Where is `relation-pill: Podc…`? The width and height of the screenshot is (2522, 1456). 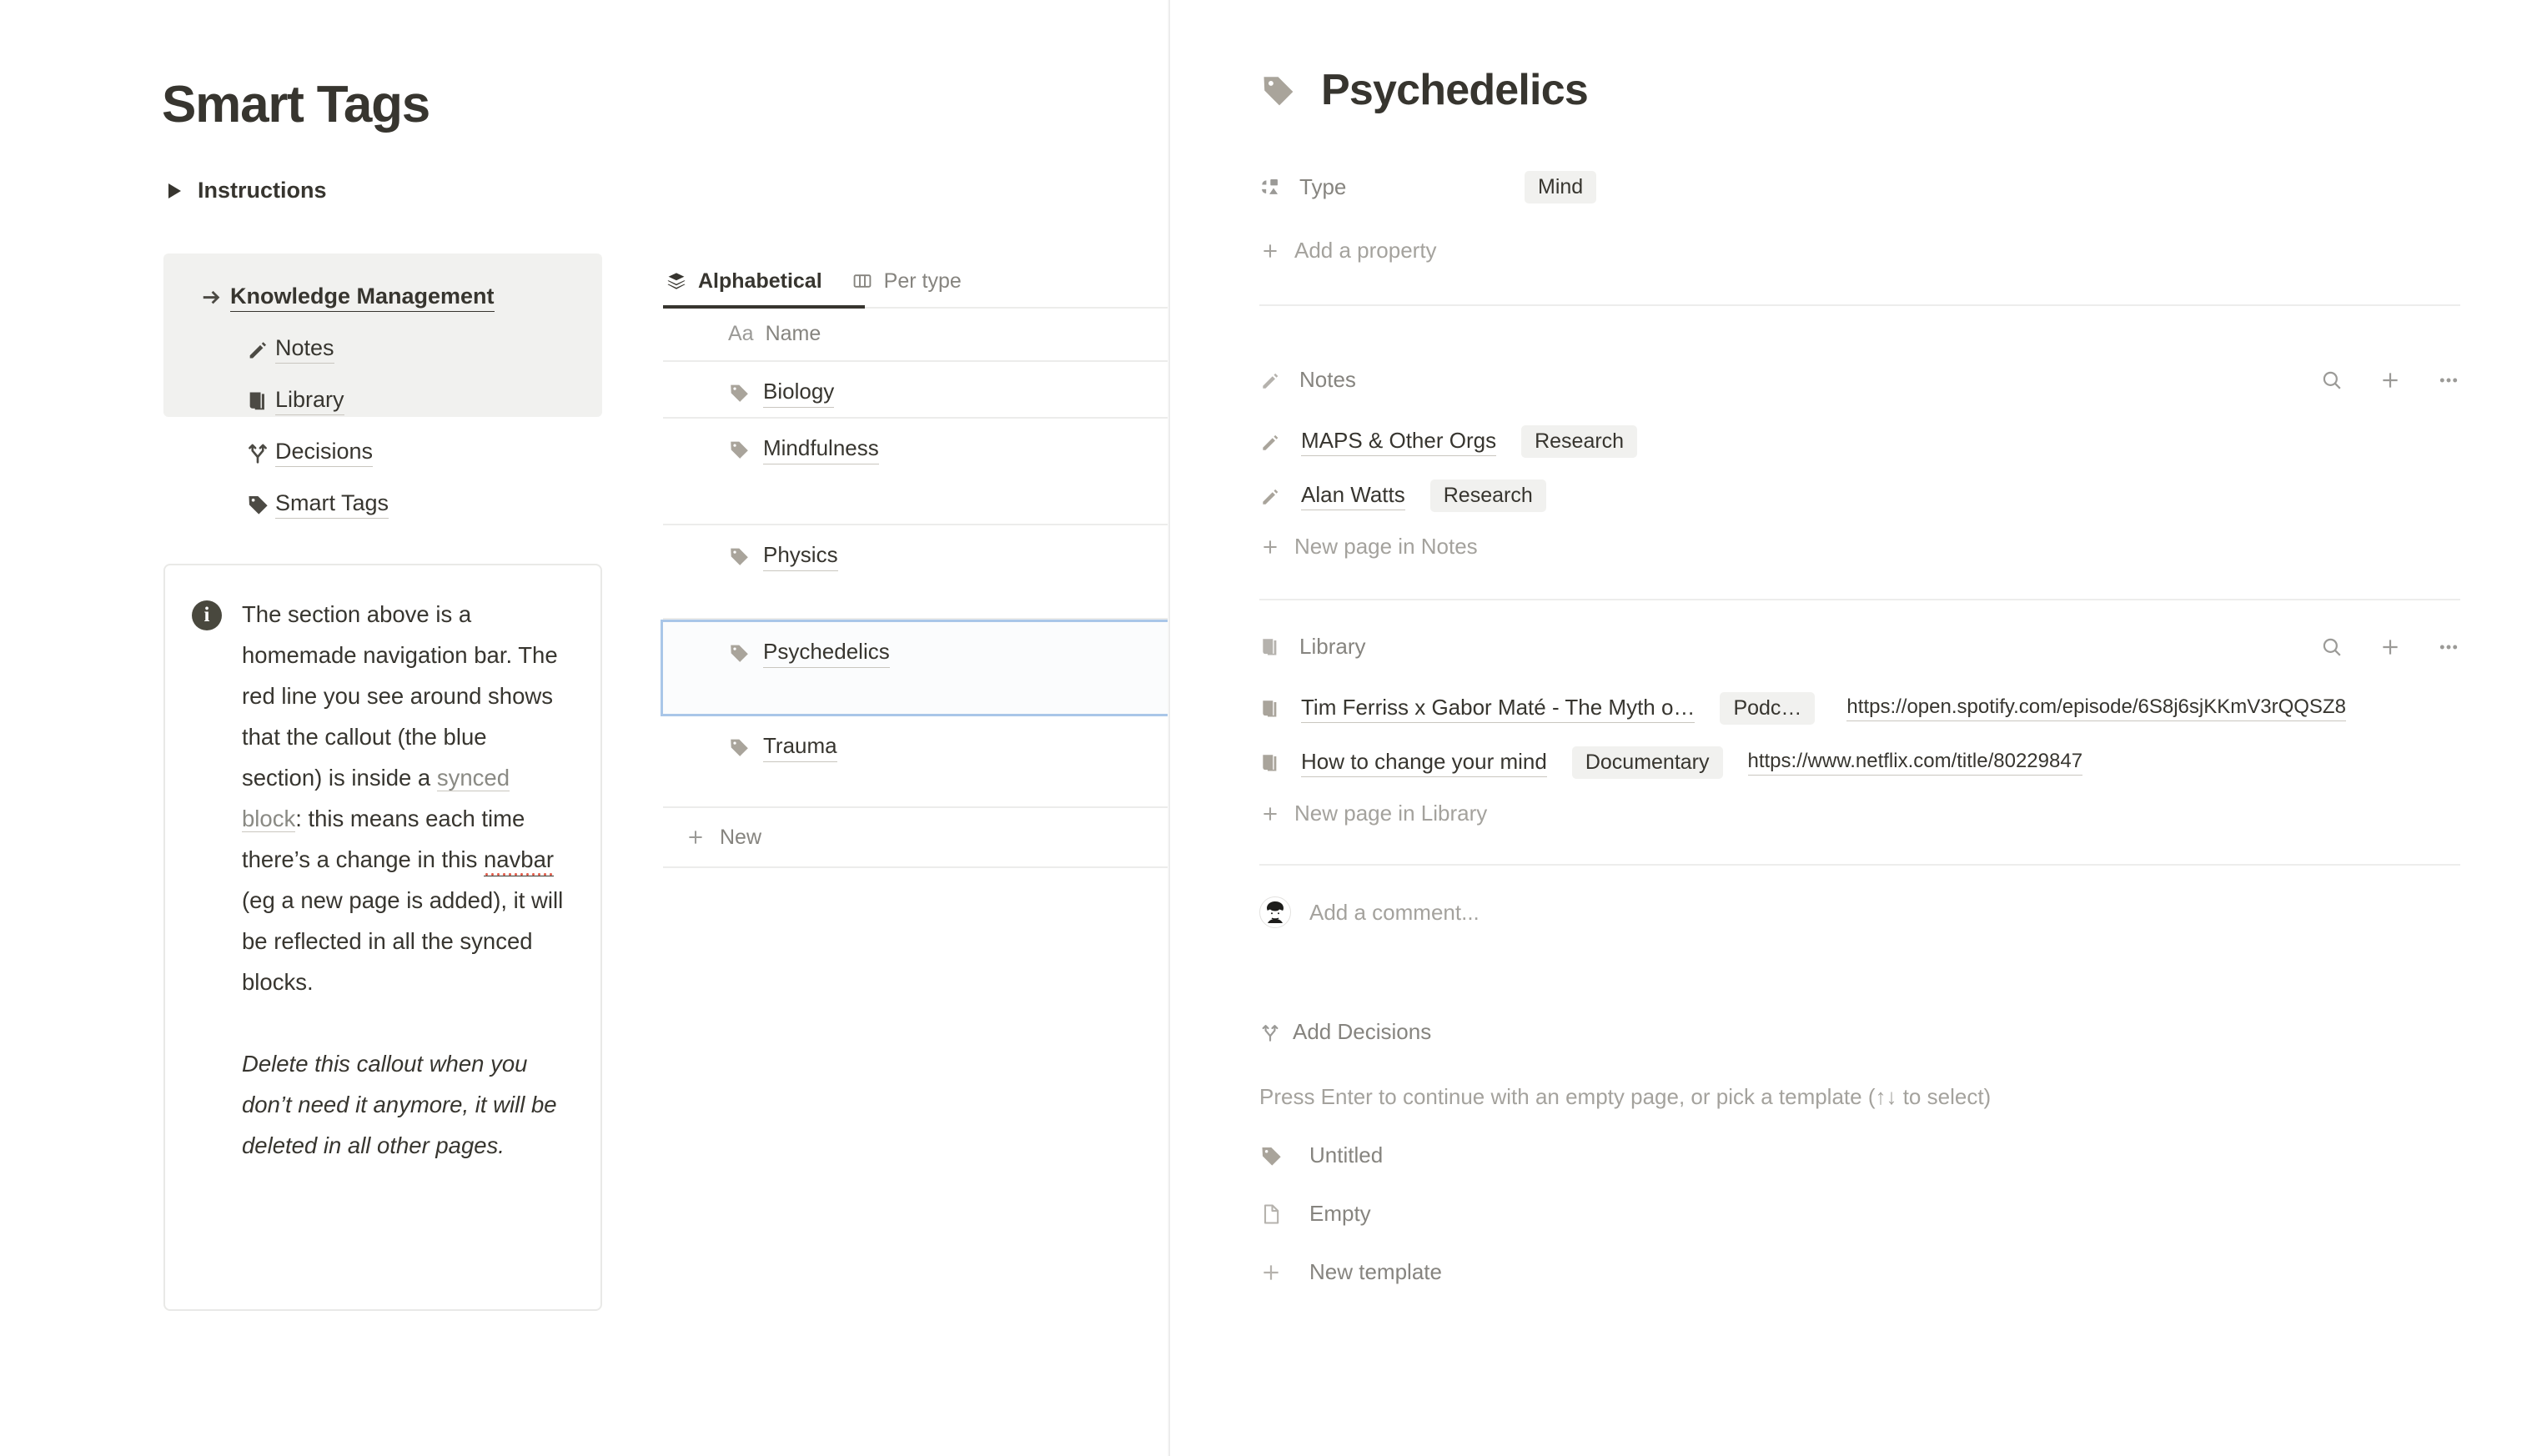
relation-pill: Podc… is located at coordinates (1768, 708).